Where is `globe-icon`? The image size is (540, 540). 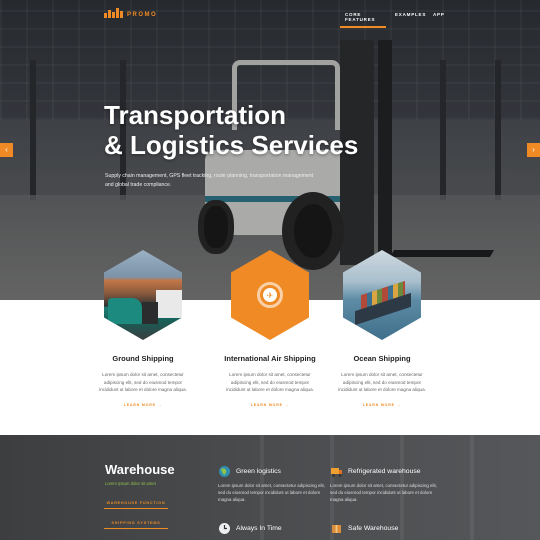
globe-icon is located at coordinates (224, 471).